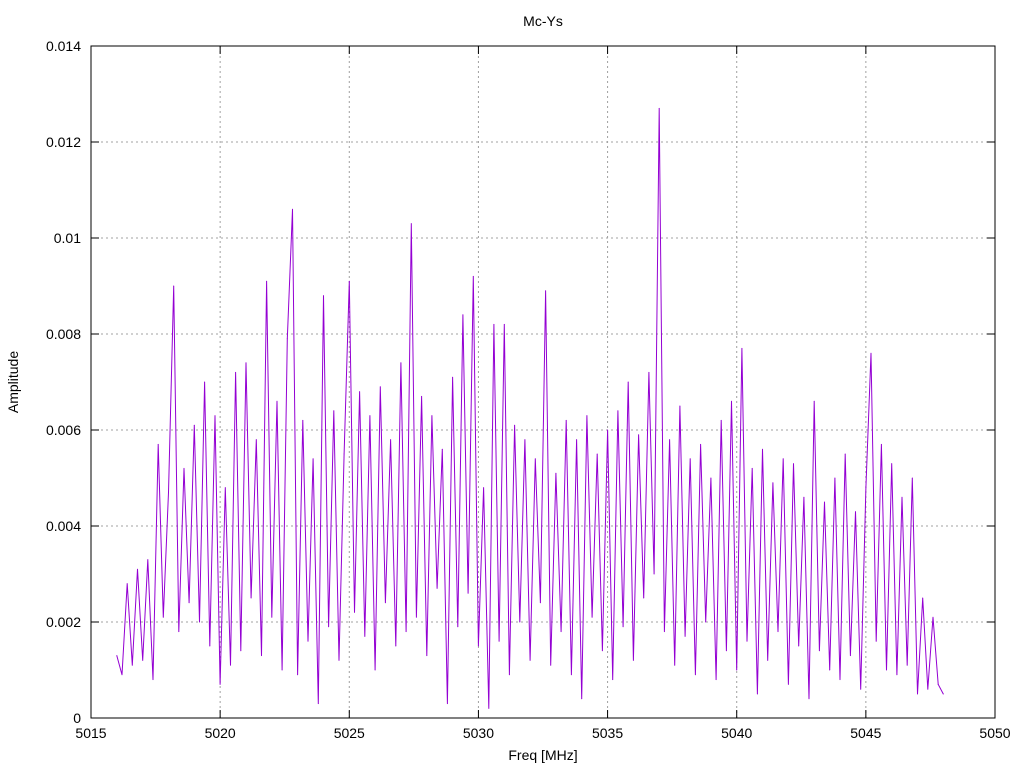  What do you see at coordinates (63, 430) in the screenshot?
I see `y-tick-label: 0.006` at bounding box center [63, 430].